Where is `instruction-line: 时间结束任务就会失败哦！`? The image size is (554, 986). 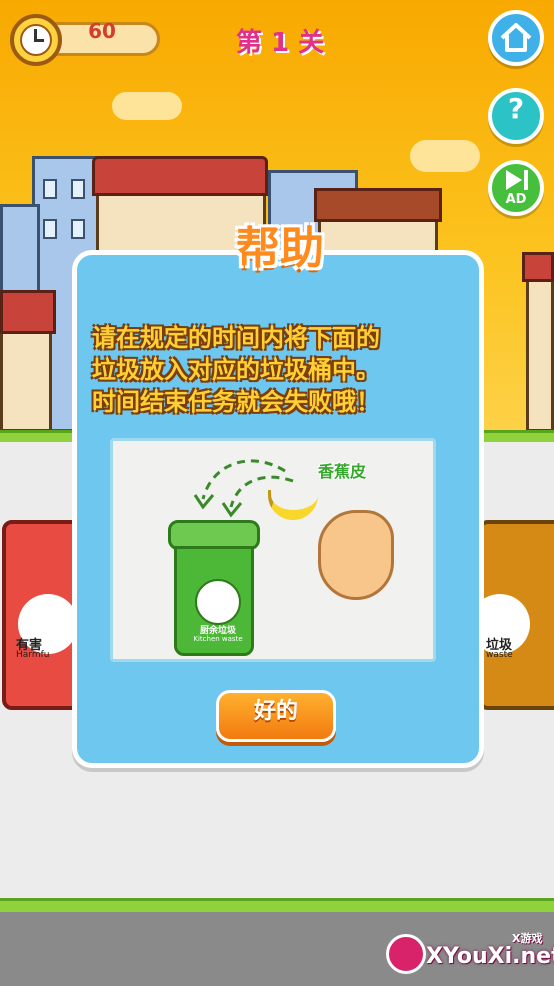
instruction-line: 时间结束任务就会失败哦！ is located at coordinates (236, 402).